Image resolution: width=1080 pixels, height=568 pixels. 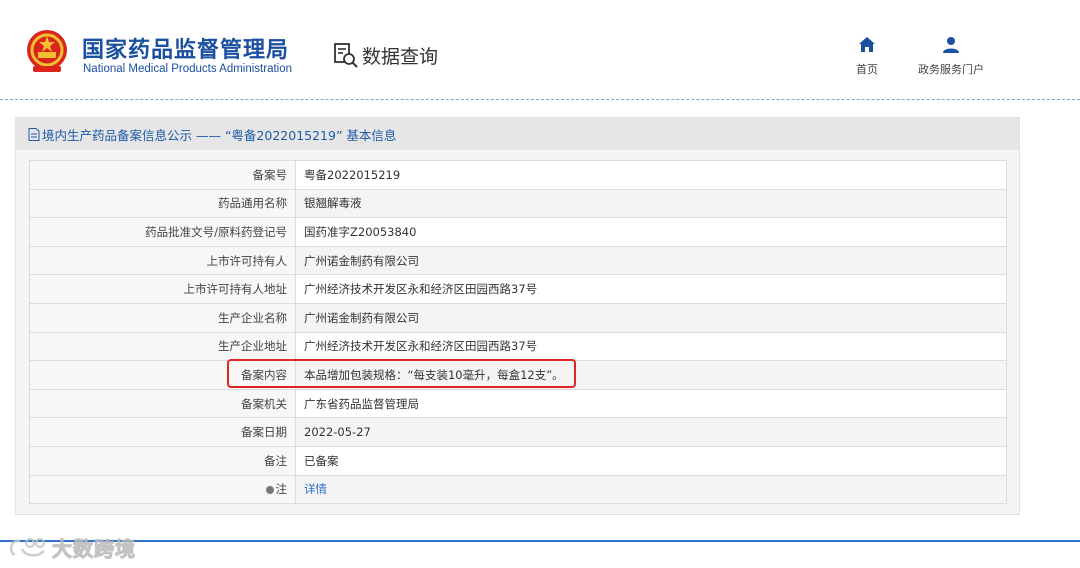 What do you see at coordinates (315, 489) in the screenshot?
I see `details-link: 详情` at bounding box center [315, 489].